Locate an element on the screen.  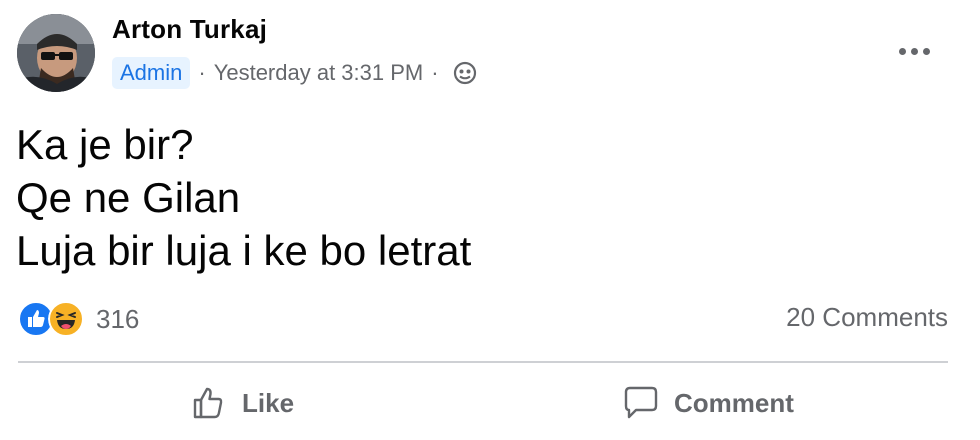
globe-icon is located at coordinates (465, 73).